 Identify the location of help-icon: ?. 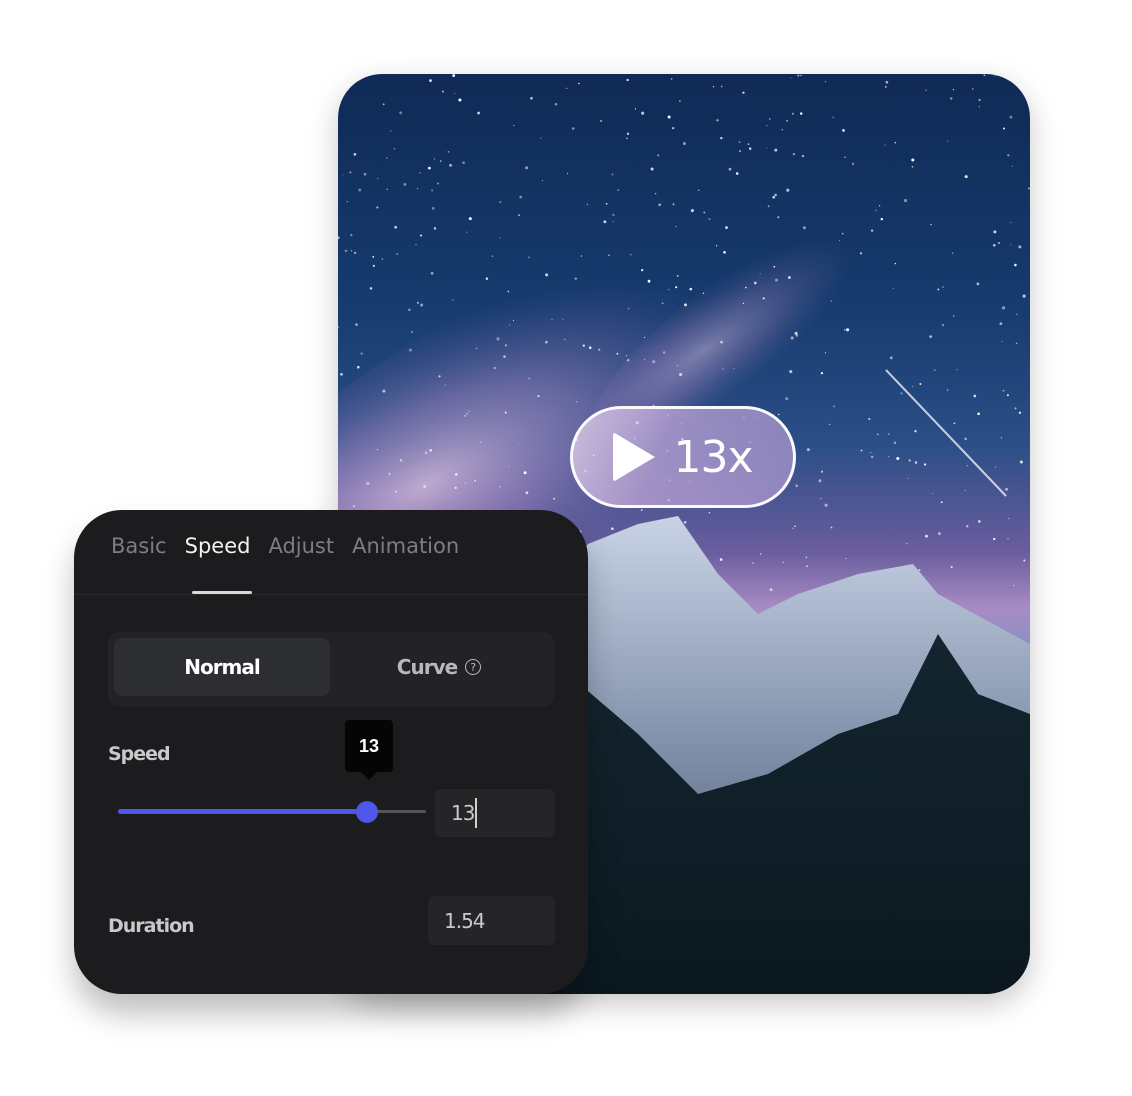
(473, 667).